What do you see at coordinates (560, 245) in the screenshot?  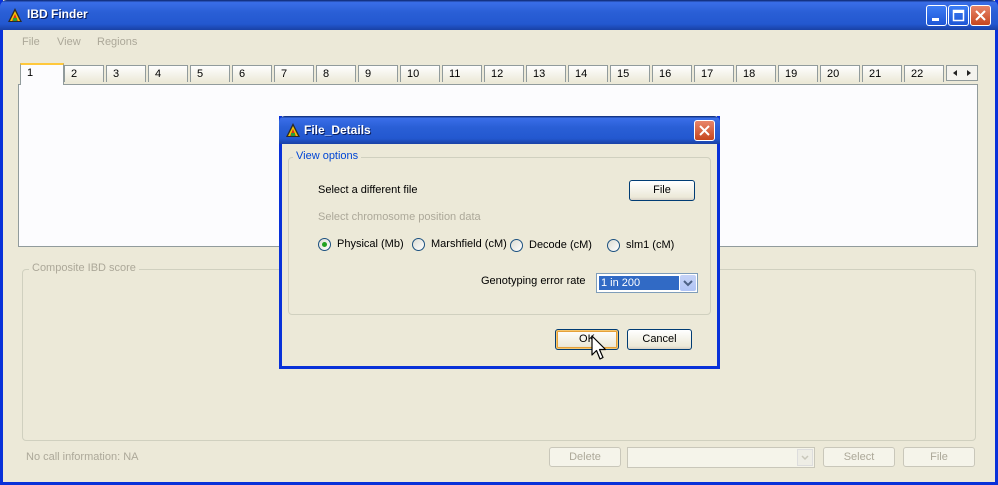 I see `radio-decode-label: Decode (cM)` at bounding box center [560, 245].